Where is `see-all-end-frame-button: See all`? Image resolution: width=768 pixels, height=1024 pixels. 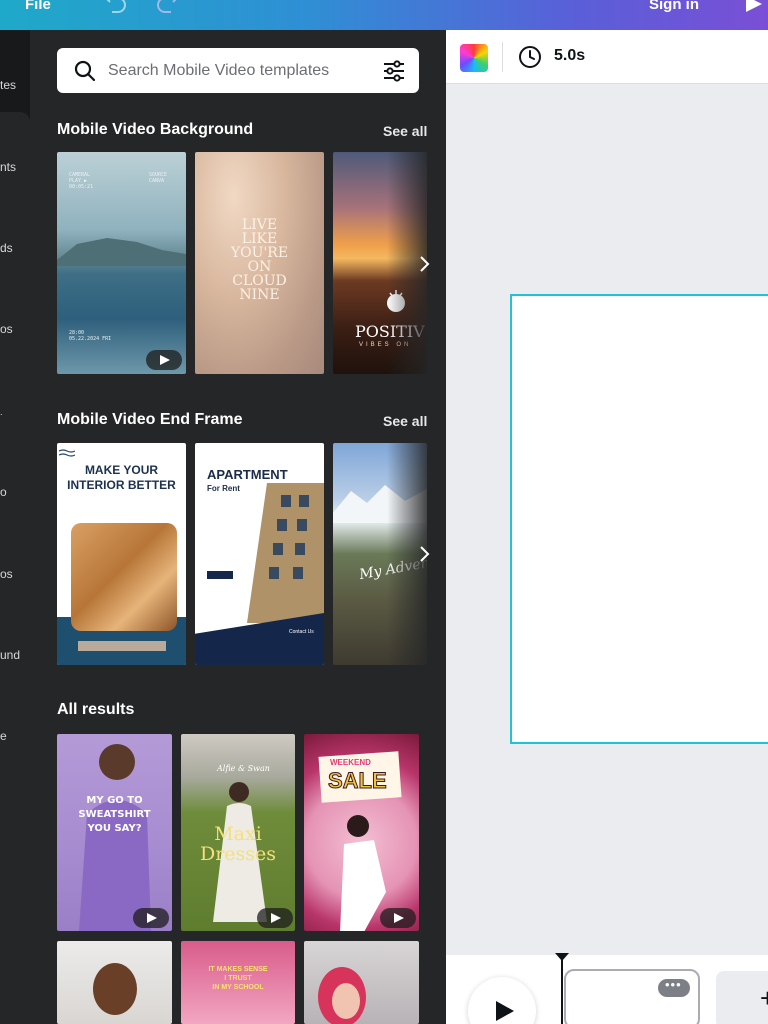
see-all-end-frame-button: See all is located at coordinates (405, 421).